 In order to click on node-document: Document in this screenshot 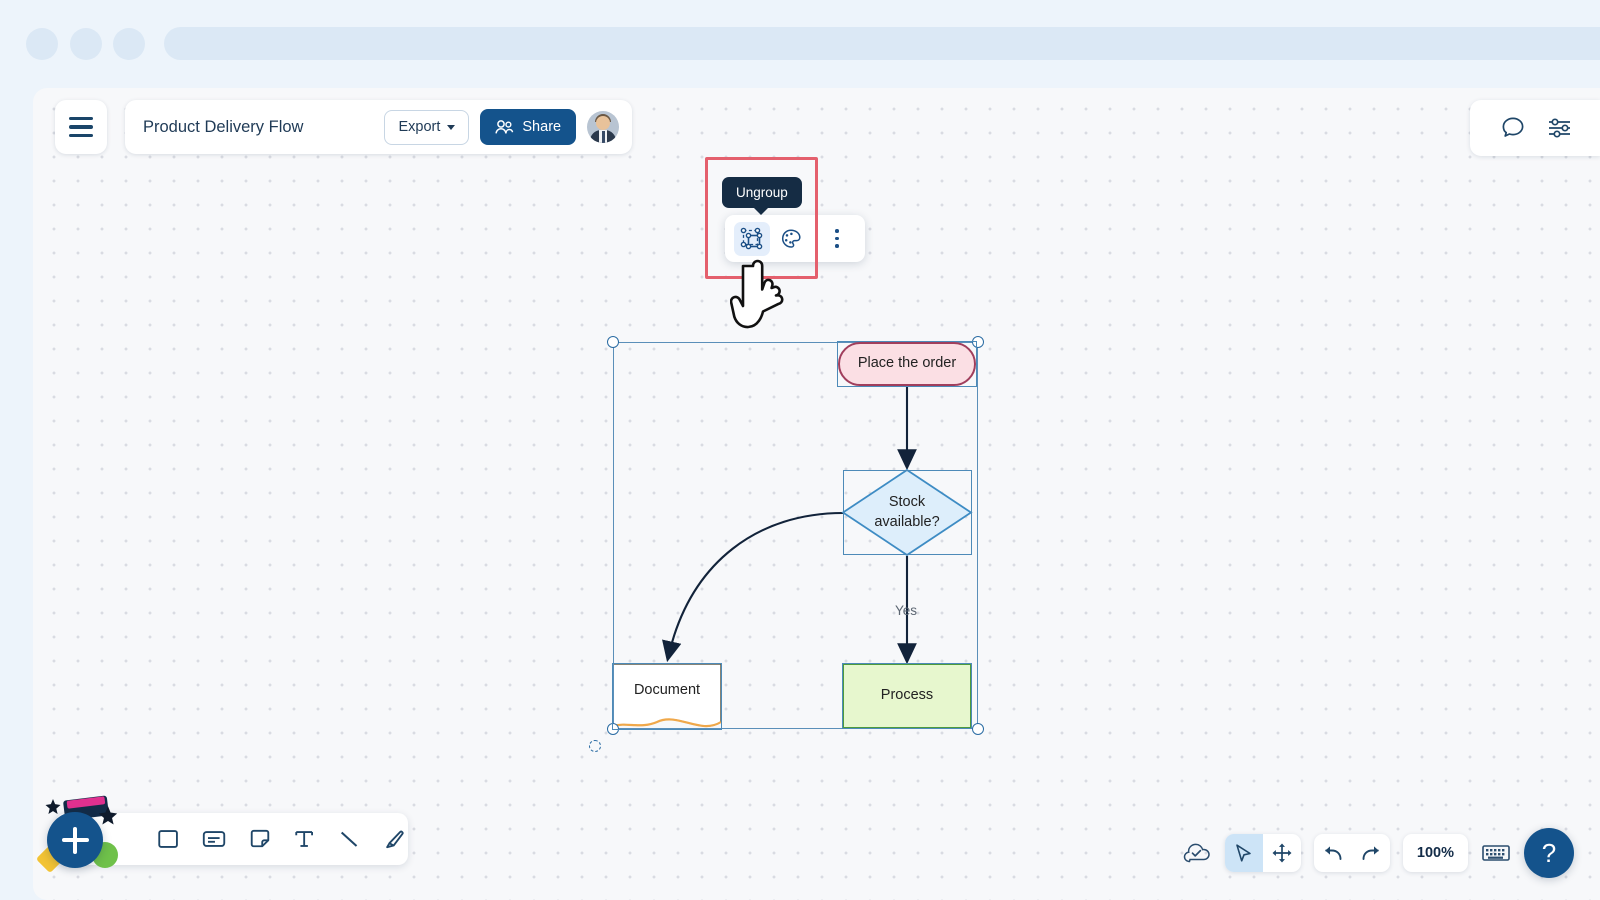, I will do `click(667, 696)`.